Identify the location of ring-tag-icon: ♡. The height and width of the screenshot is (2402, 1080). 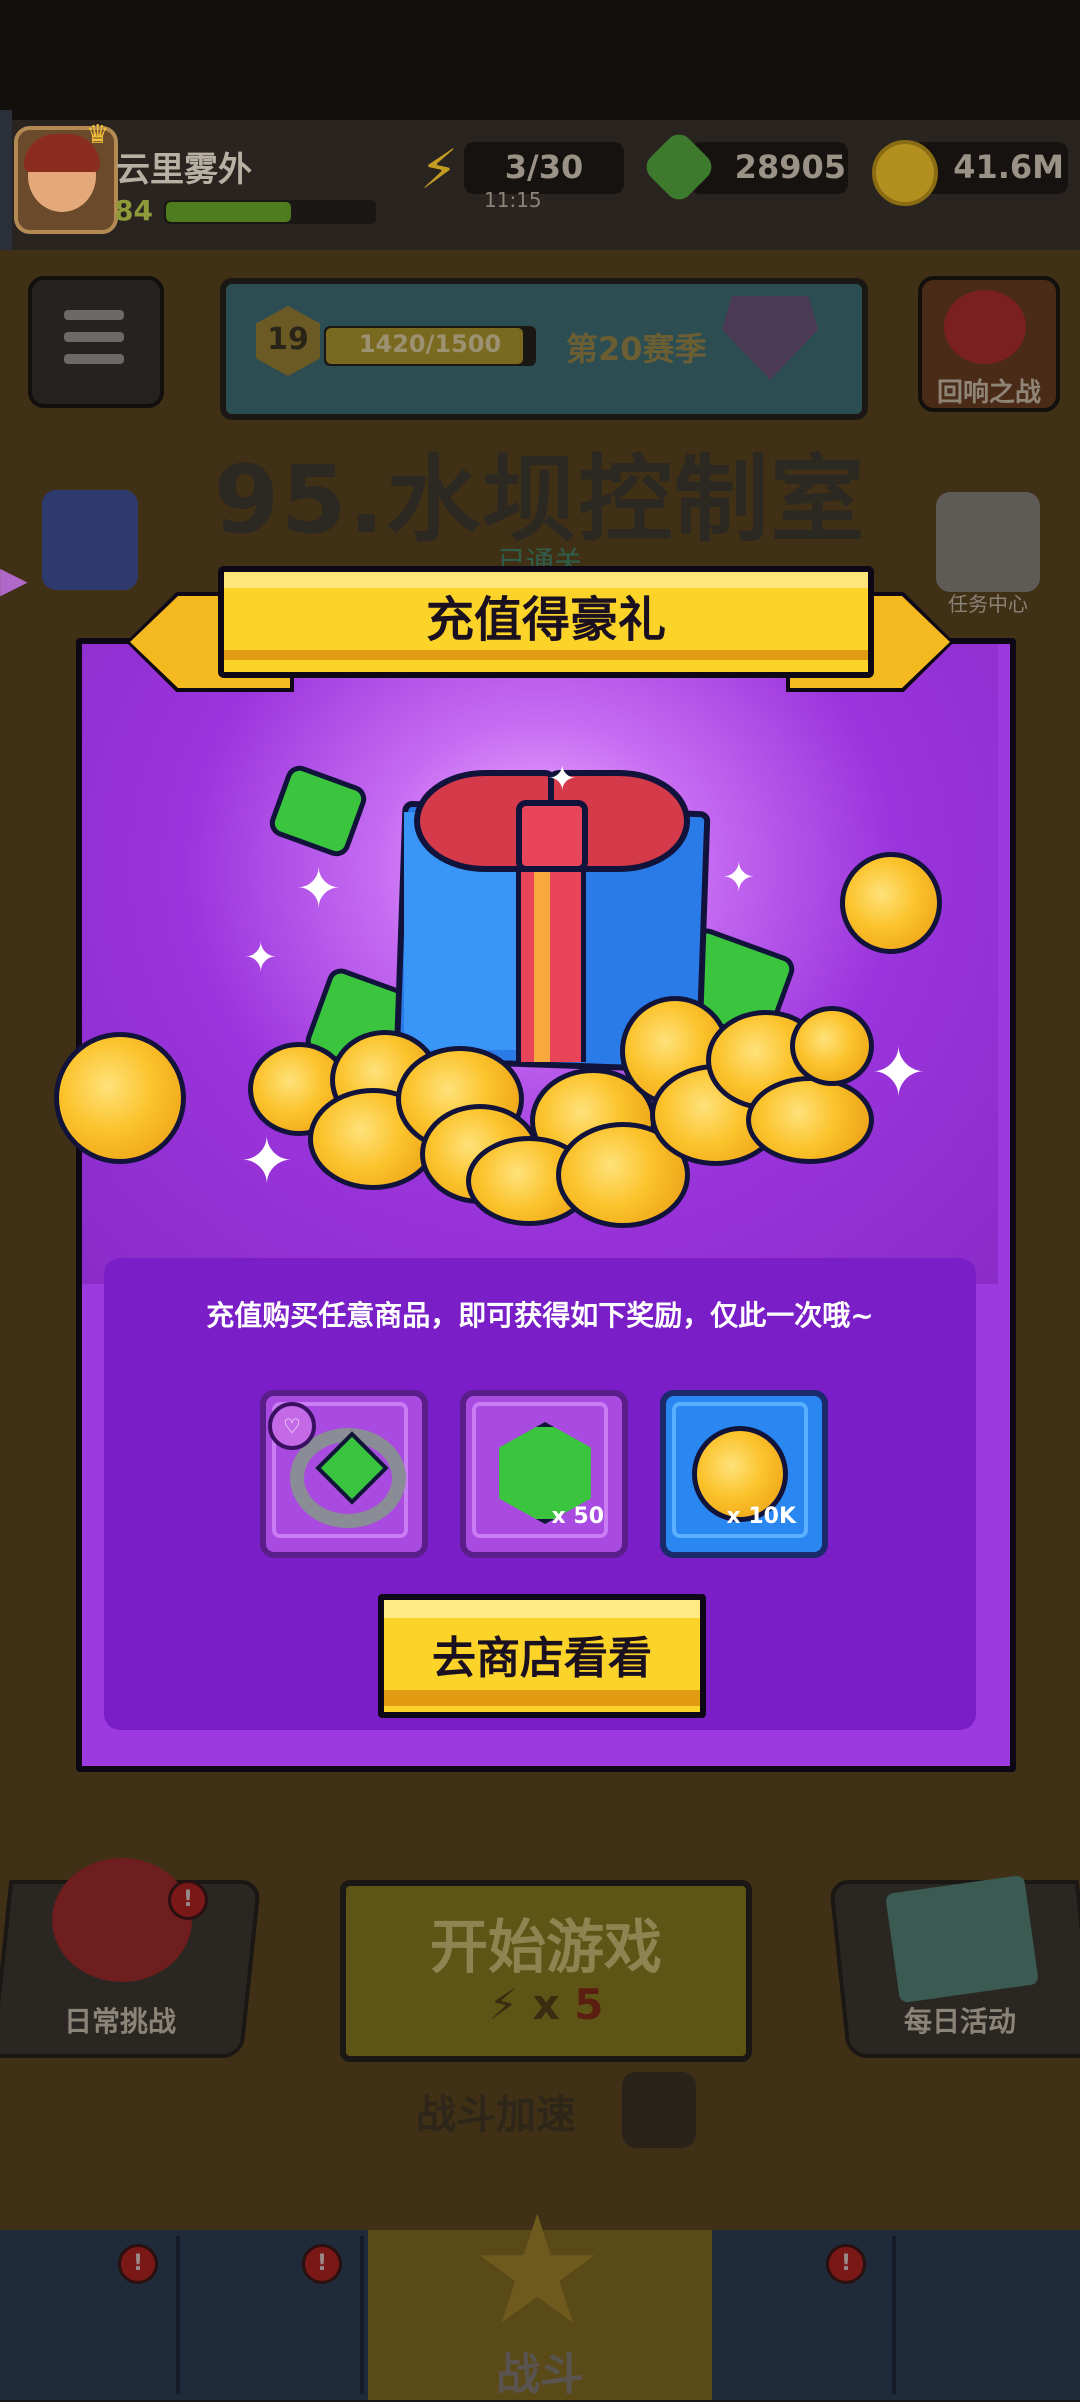
(292, 1426).